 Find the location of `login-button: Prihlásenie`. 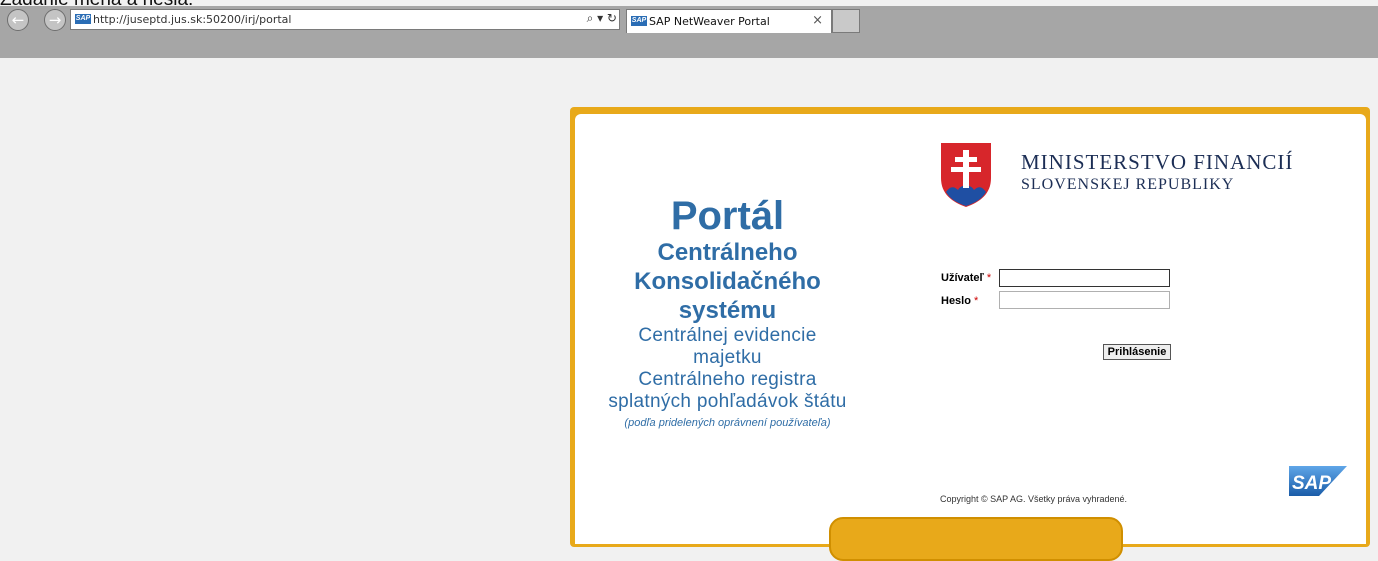

login-button: Prihlásenie is located at coordinates (1137, 352).